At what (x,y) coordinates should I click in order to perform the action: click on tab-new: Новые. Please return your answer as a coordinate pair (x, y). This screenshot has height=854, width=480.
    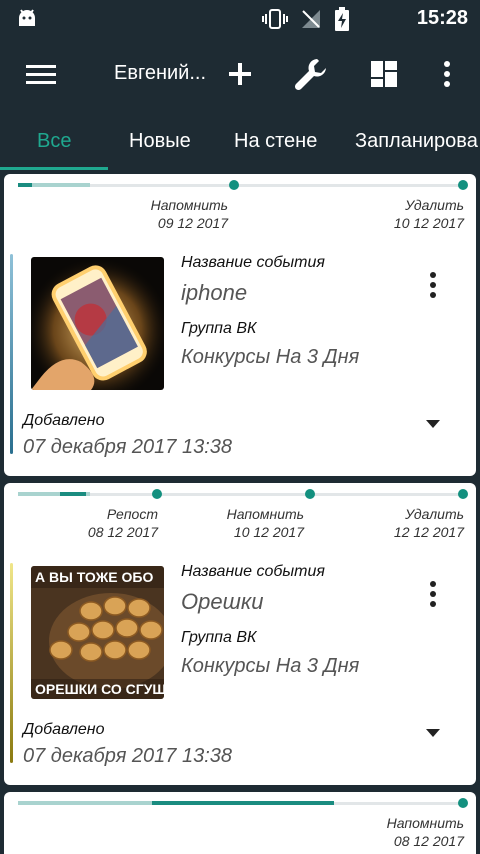
    Looking at the image, I should click on (160, 141).